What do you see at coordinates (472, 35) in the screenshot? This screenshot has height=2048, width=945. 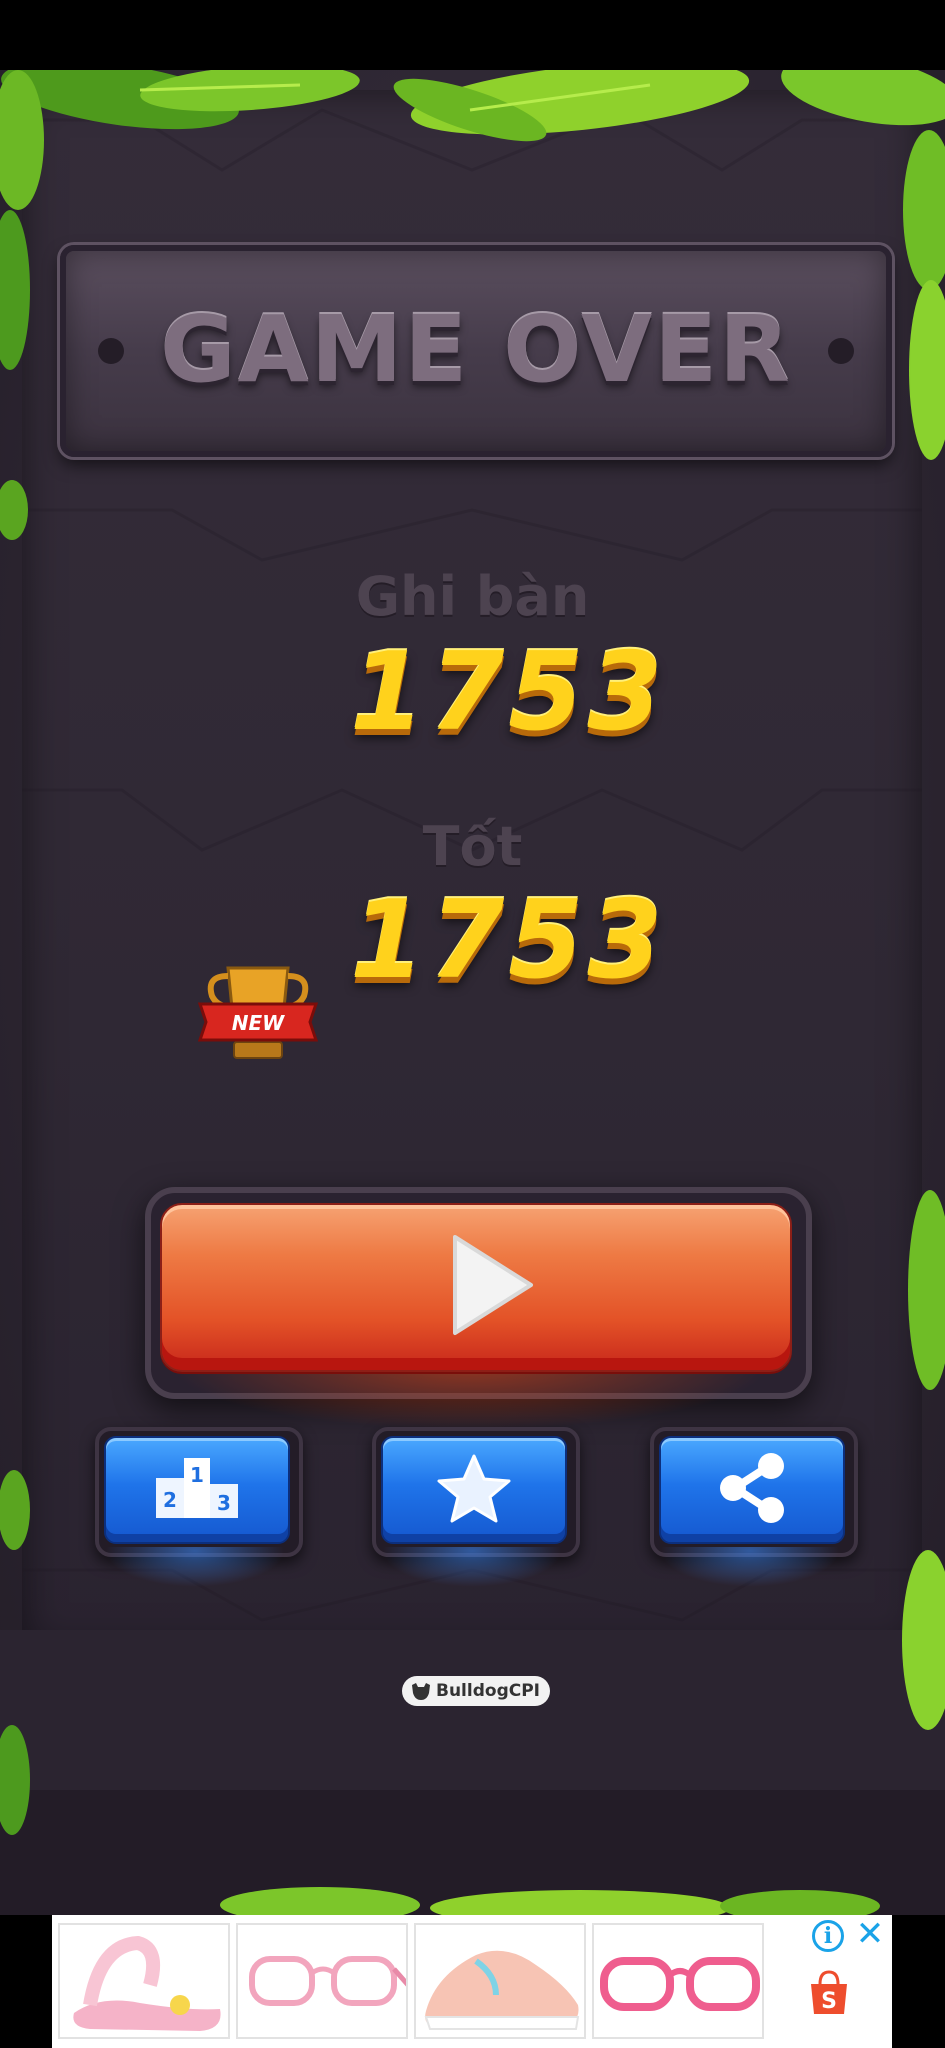 I see `status-bar` at bounding box center [472, 35].